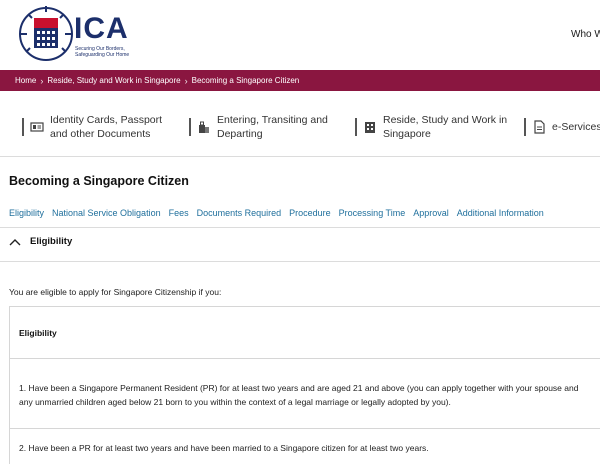 This screenshot has width=600, height=464. Describe the element at coordinates (305, 333) in the screenshot. I see `table-header: Eligibility` at that location.